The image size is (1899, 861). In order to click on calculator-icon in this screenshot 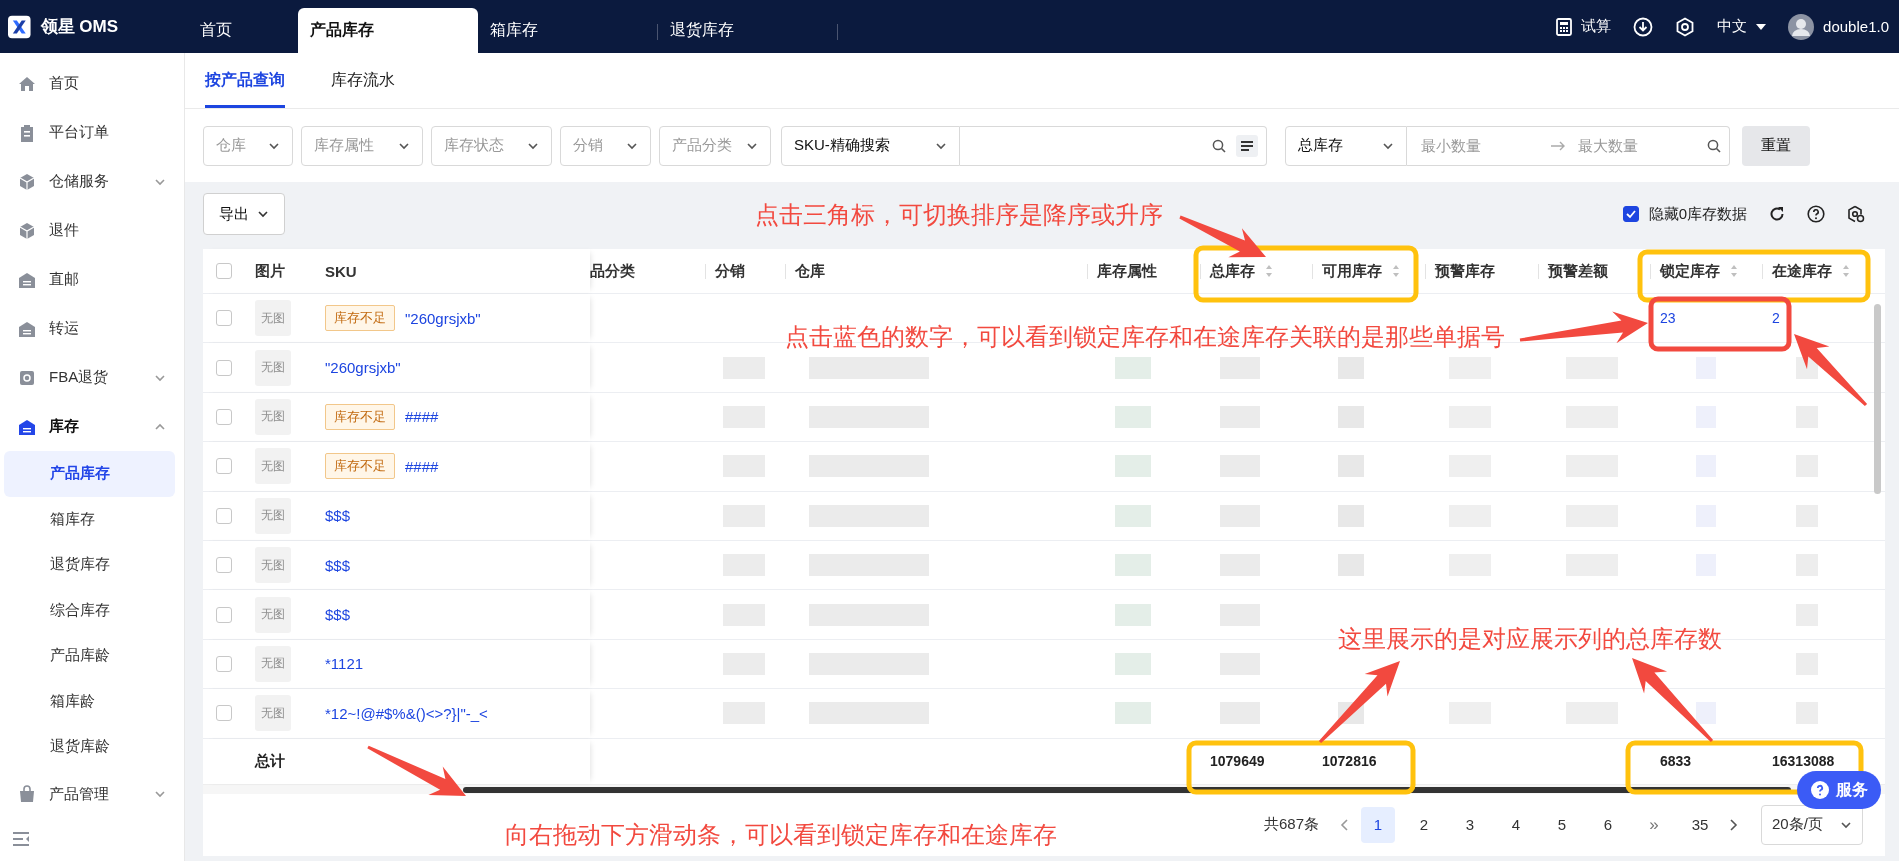, I will do `click(1564, 26)`.